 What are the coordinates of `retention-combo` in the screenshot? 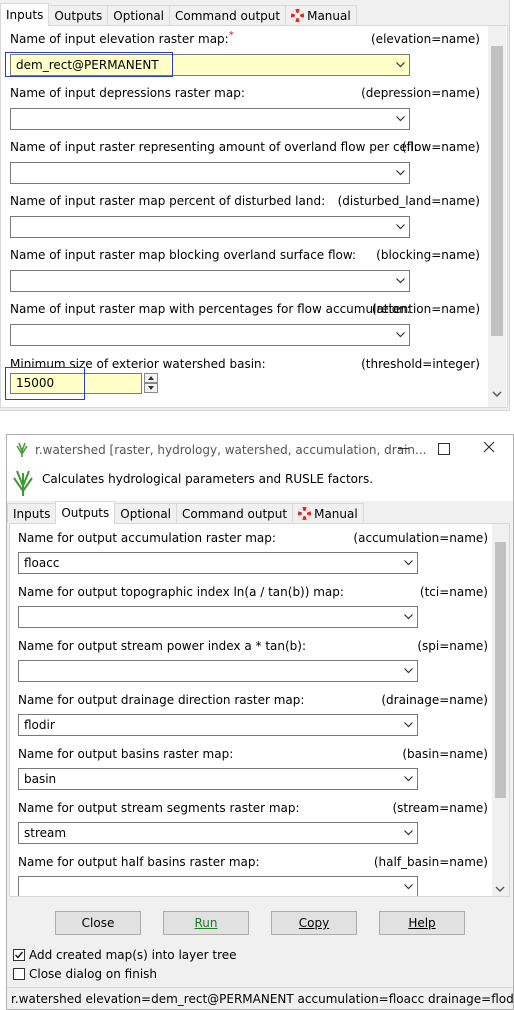 It's located at (210, 335).